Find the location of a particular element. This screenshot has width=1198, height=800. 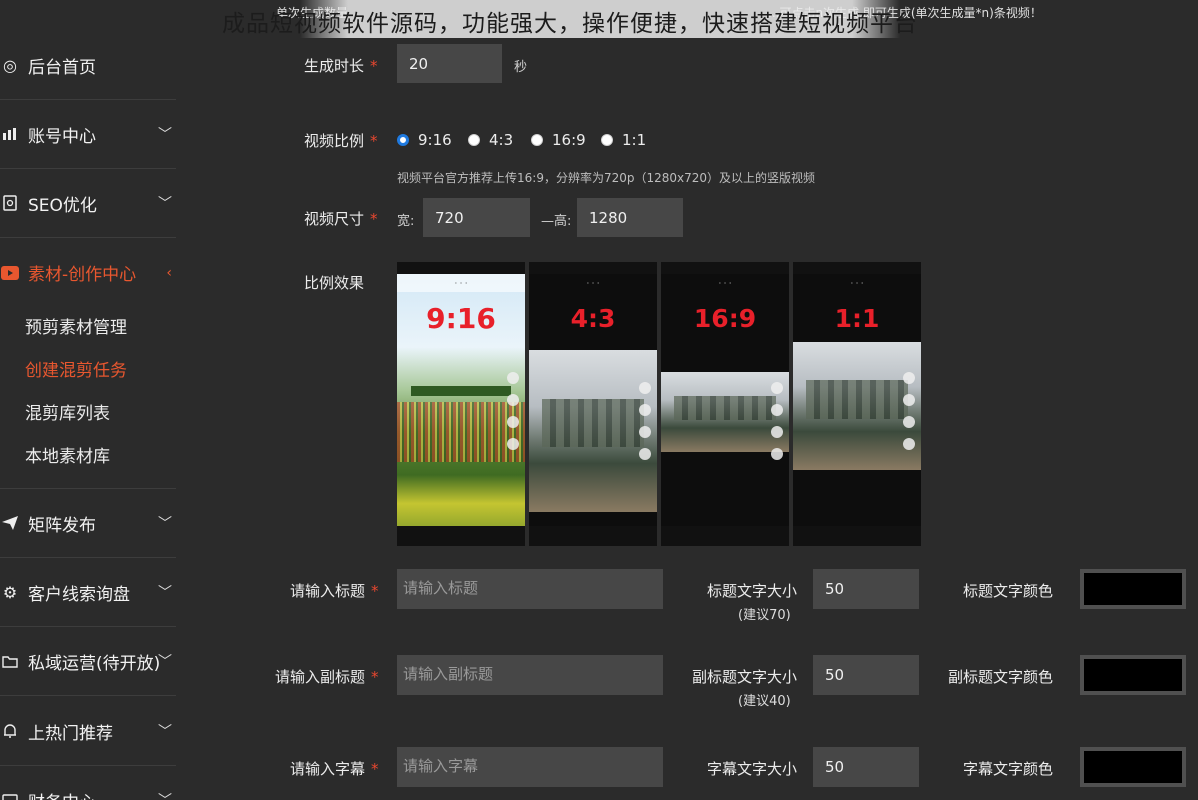

ratio-caption: 16:9 is located at coordinates (725, 318).